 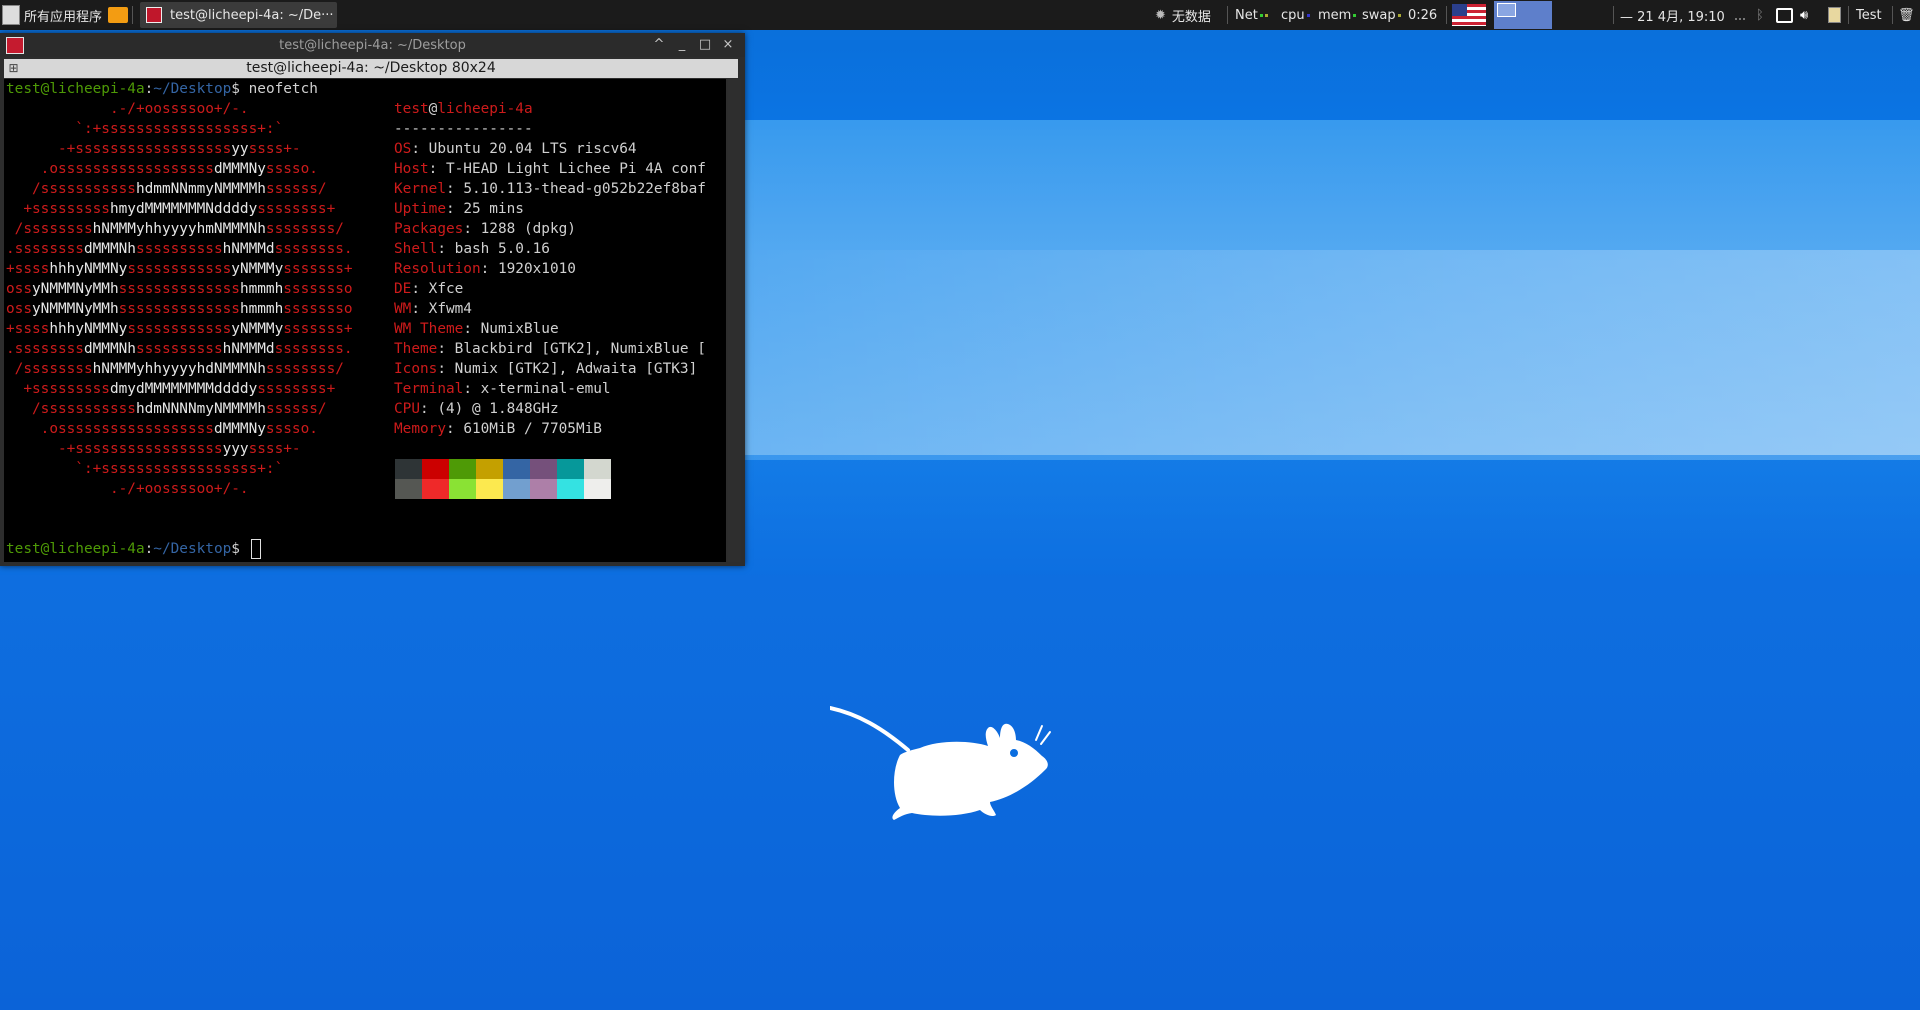 What do you see at coordinates (171, 389) in the screenshot?
I see `logo-line: +sssssssssdmydMMMMMMMMddddyssssssss+` at bounding box center [171, 389].